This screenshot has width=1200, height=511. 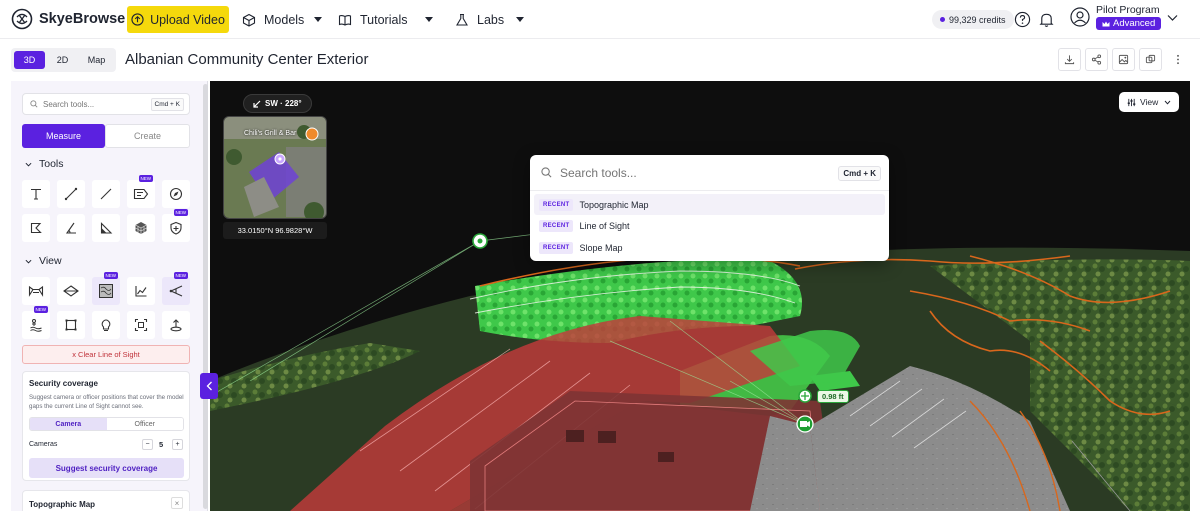 What do you see at coordinates (29, 60) in the screenshot?
I see `view-mode-3d: 3D` at bounding box center [29, 60].